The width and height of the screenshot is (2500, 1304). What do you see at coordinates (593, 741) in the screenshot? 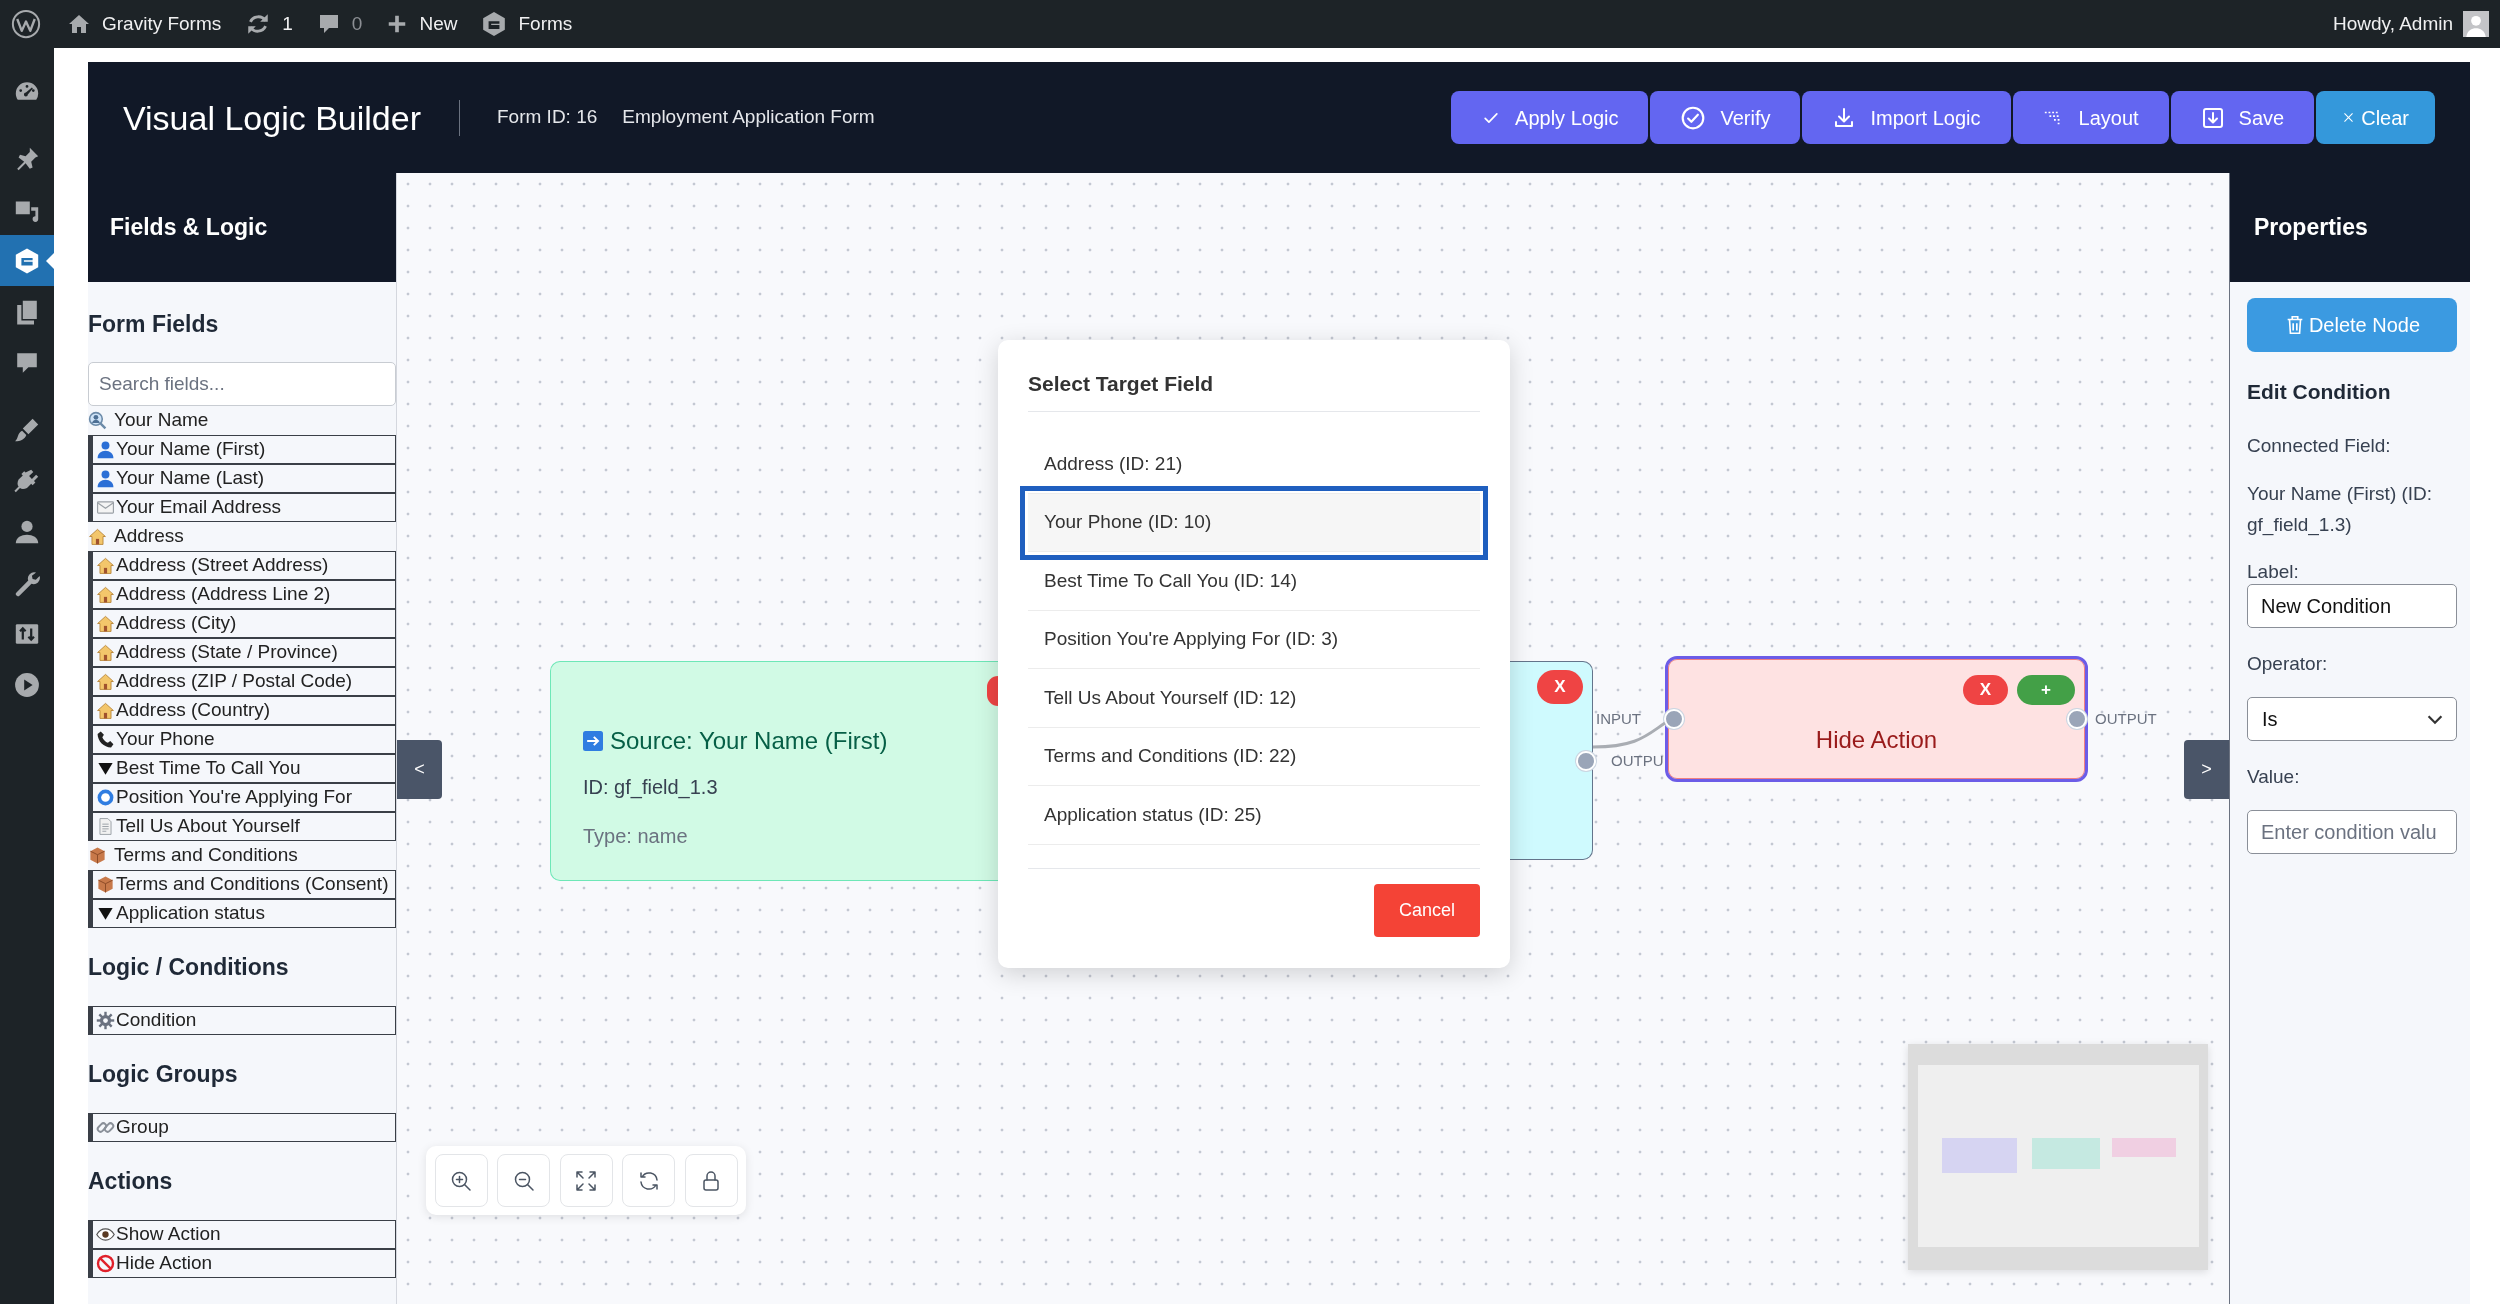
I see `arrow-right-icon` at bounding box center [593, 741].